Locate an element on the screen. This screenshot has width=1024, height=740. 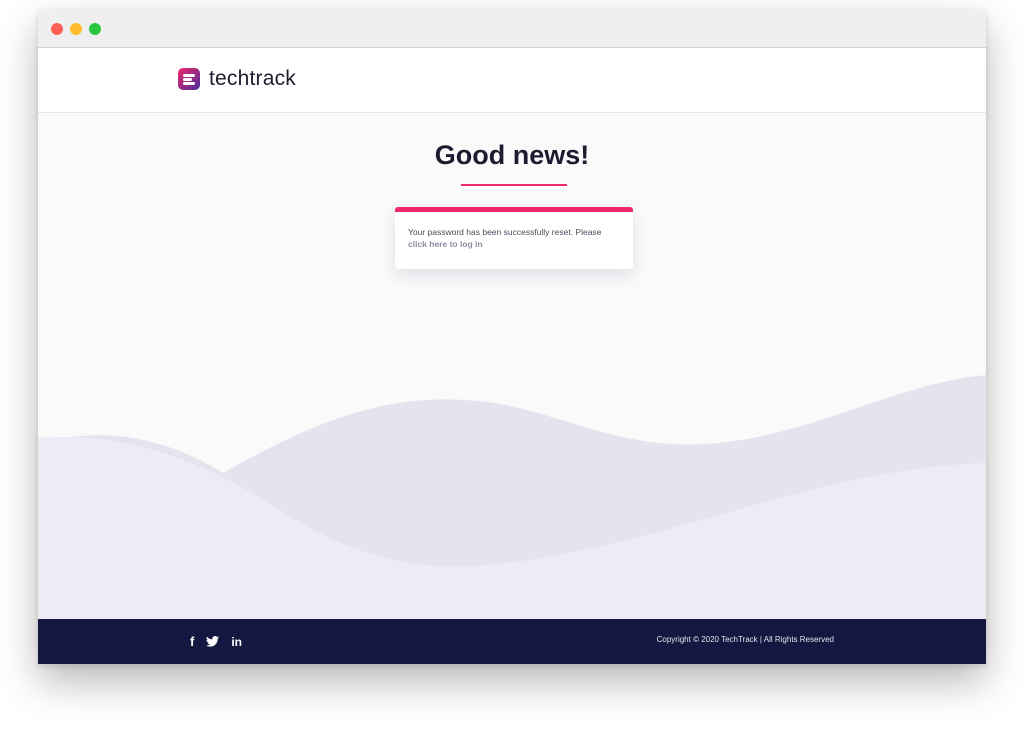
window-titlebar is located at coordinates (512, 28).